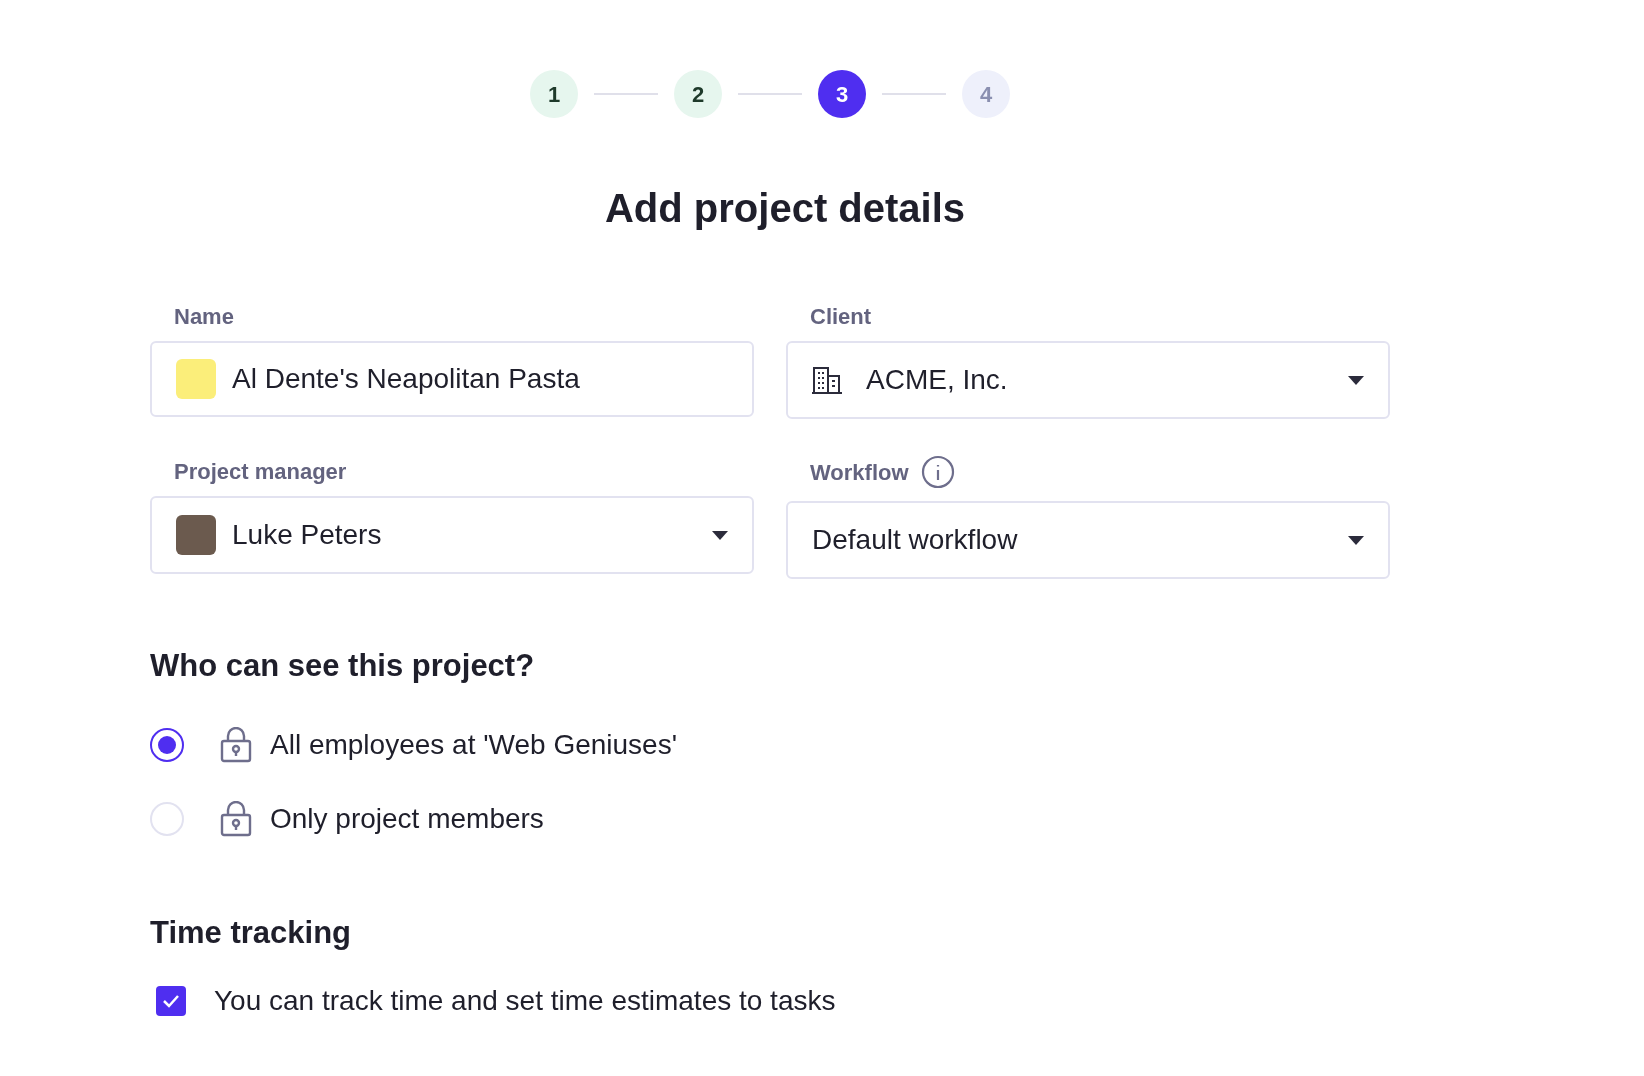 The image size is (1644, 1076). Describe the element at coordinates (986, 94) in the screenshot. I see `step-indicator: 4` at that location.